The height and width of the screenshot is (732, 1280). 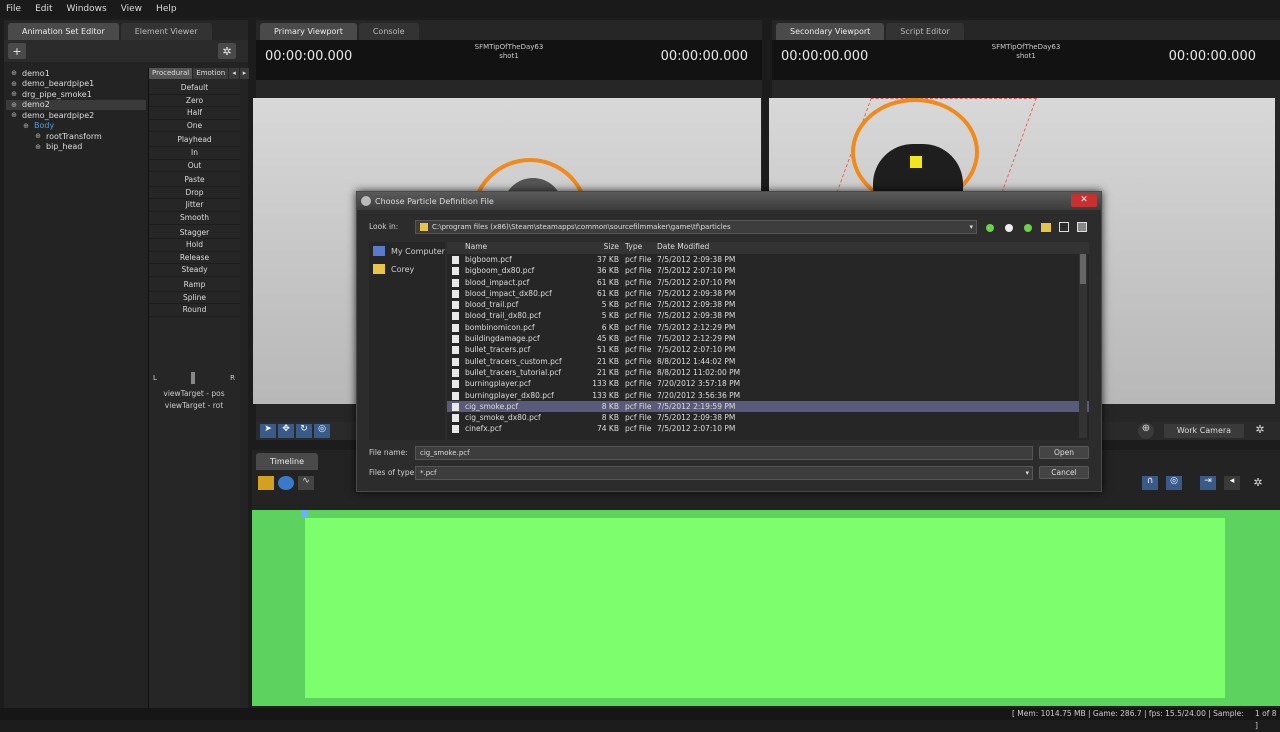 What do you see at coordinates (194, 233) in the screenshot?
I see `proc-item: Stagger` at bounding box center [194, 233].